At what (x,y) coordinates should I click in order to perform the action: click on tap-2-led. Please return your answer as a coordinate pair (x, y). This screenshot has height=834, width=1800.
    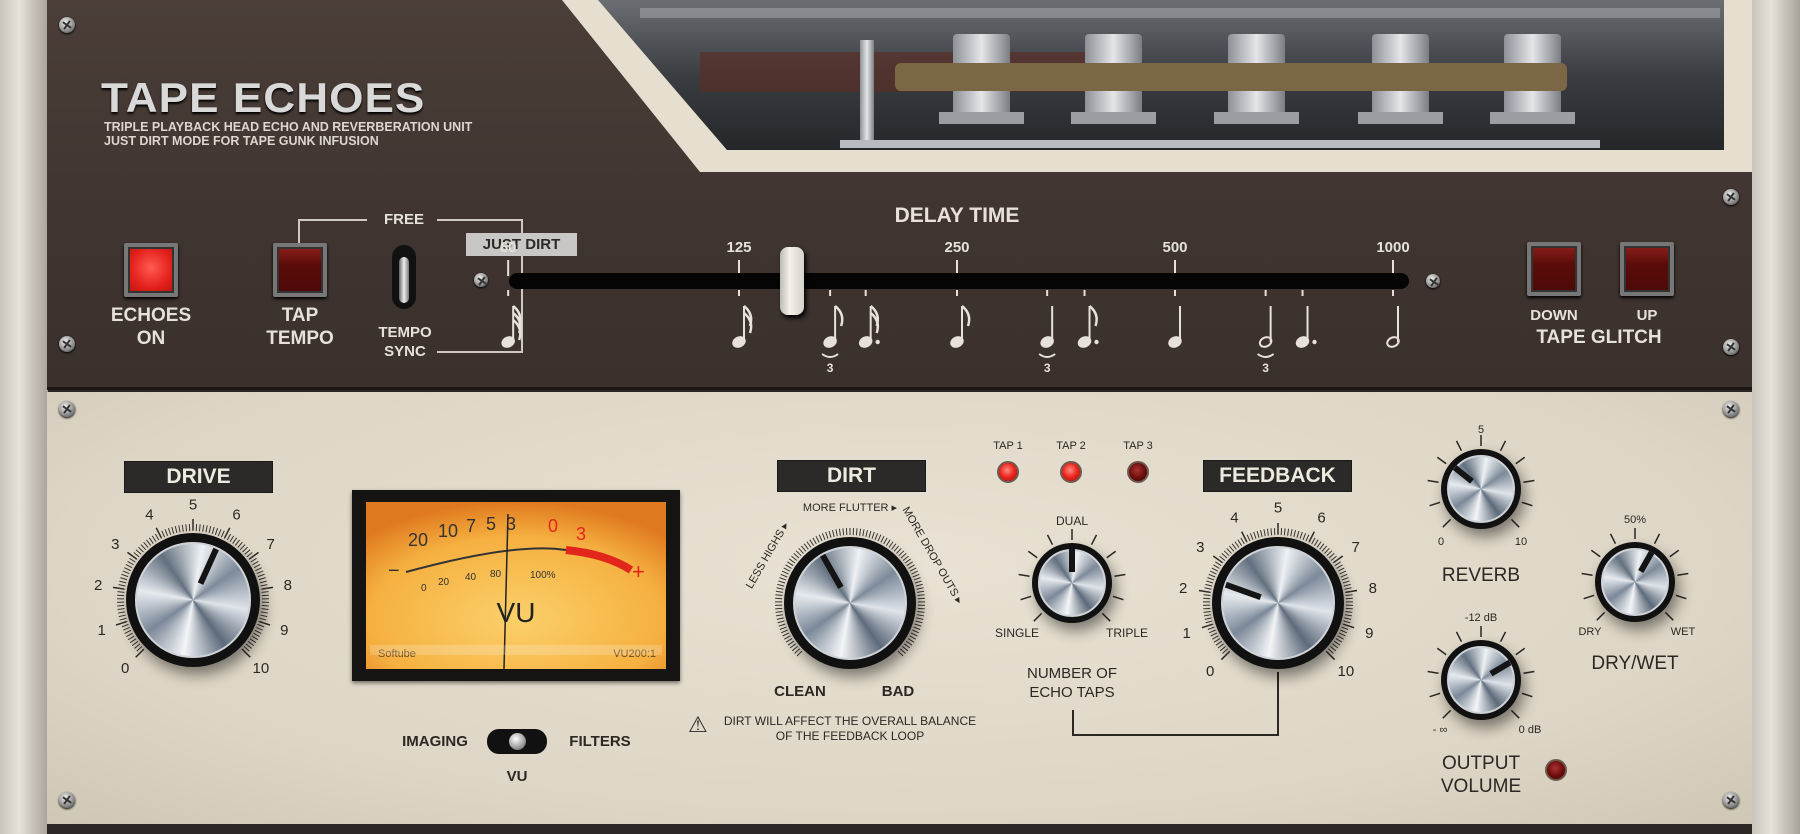
    Looking at the image, I should click on (1071, 472).